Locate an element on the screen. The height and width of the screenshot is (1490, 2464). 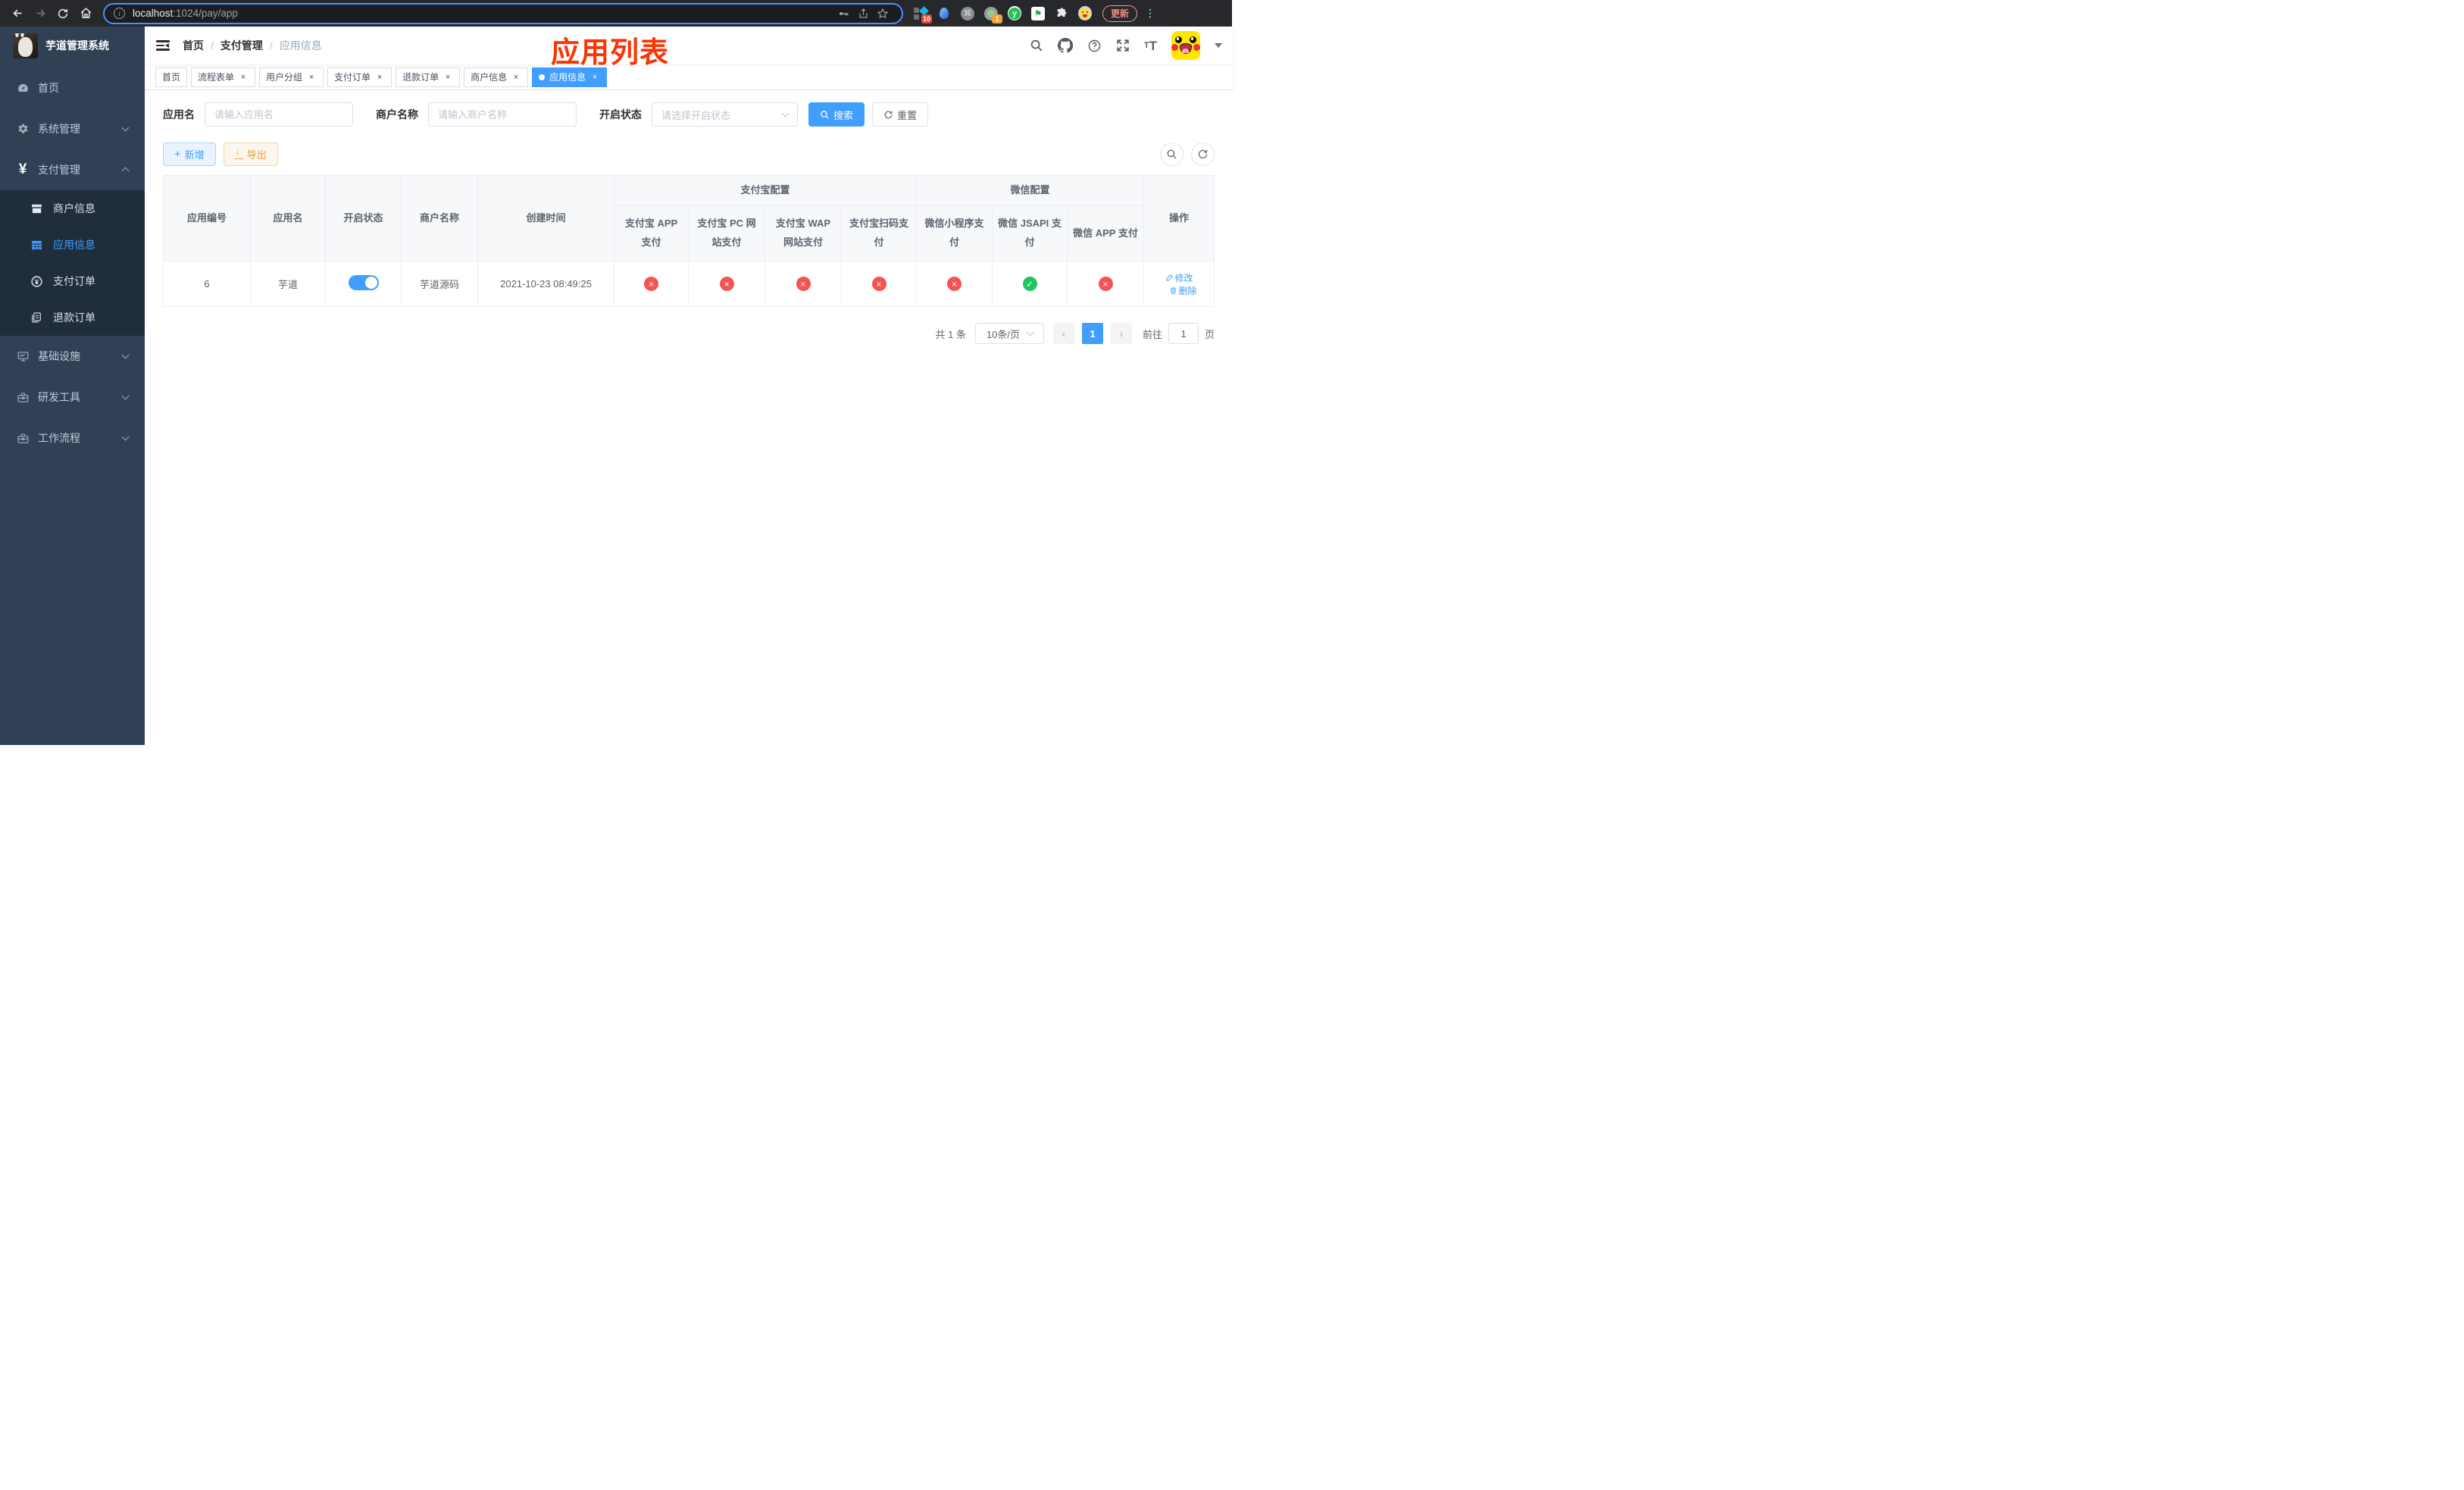
sidebar-item-pay-orders: 支付订单 is located at coordinates (72, 281).